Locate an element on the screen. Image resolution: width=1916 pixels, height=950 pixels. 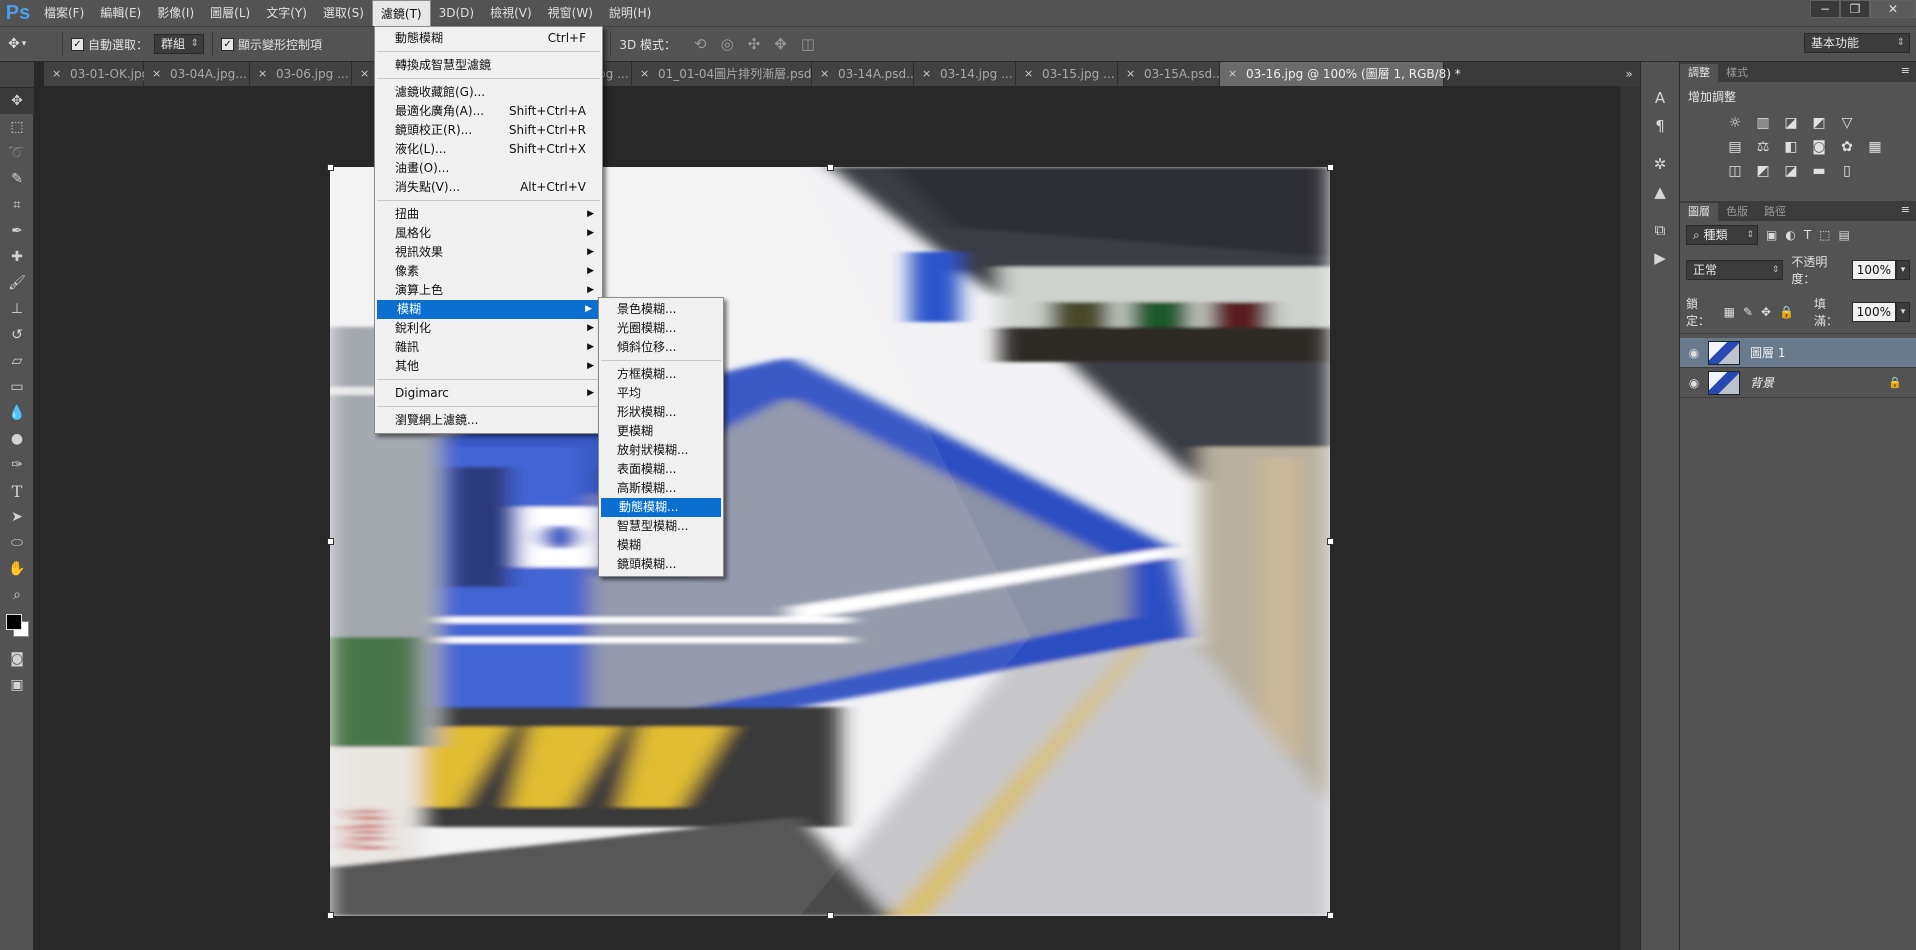
filter-shape-icon: ⬚ is located at coordinates (1824, 235).